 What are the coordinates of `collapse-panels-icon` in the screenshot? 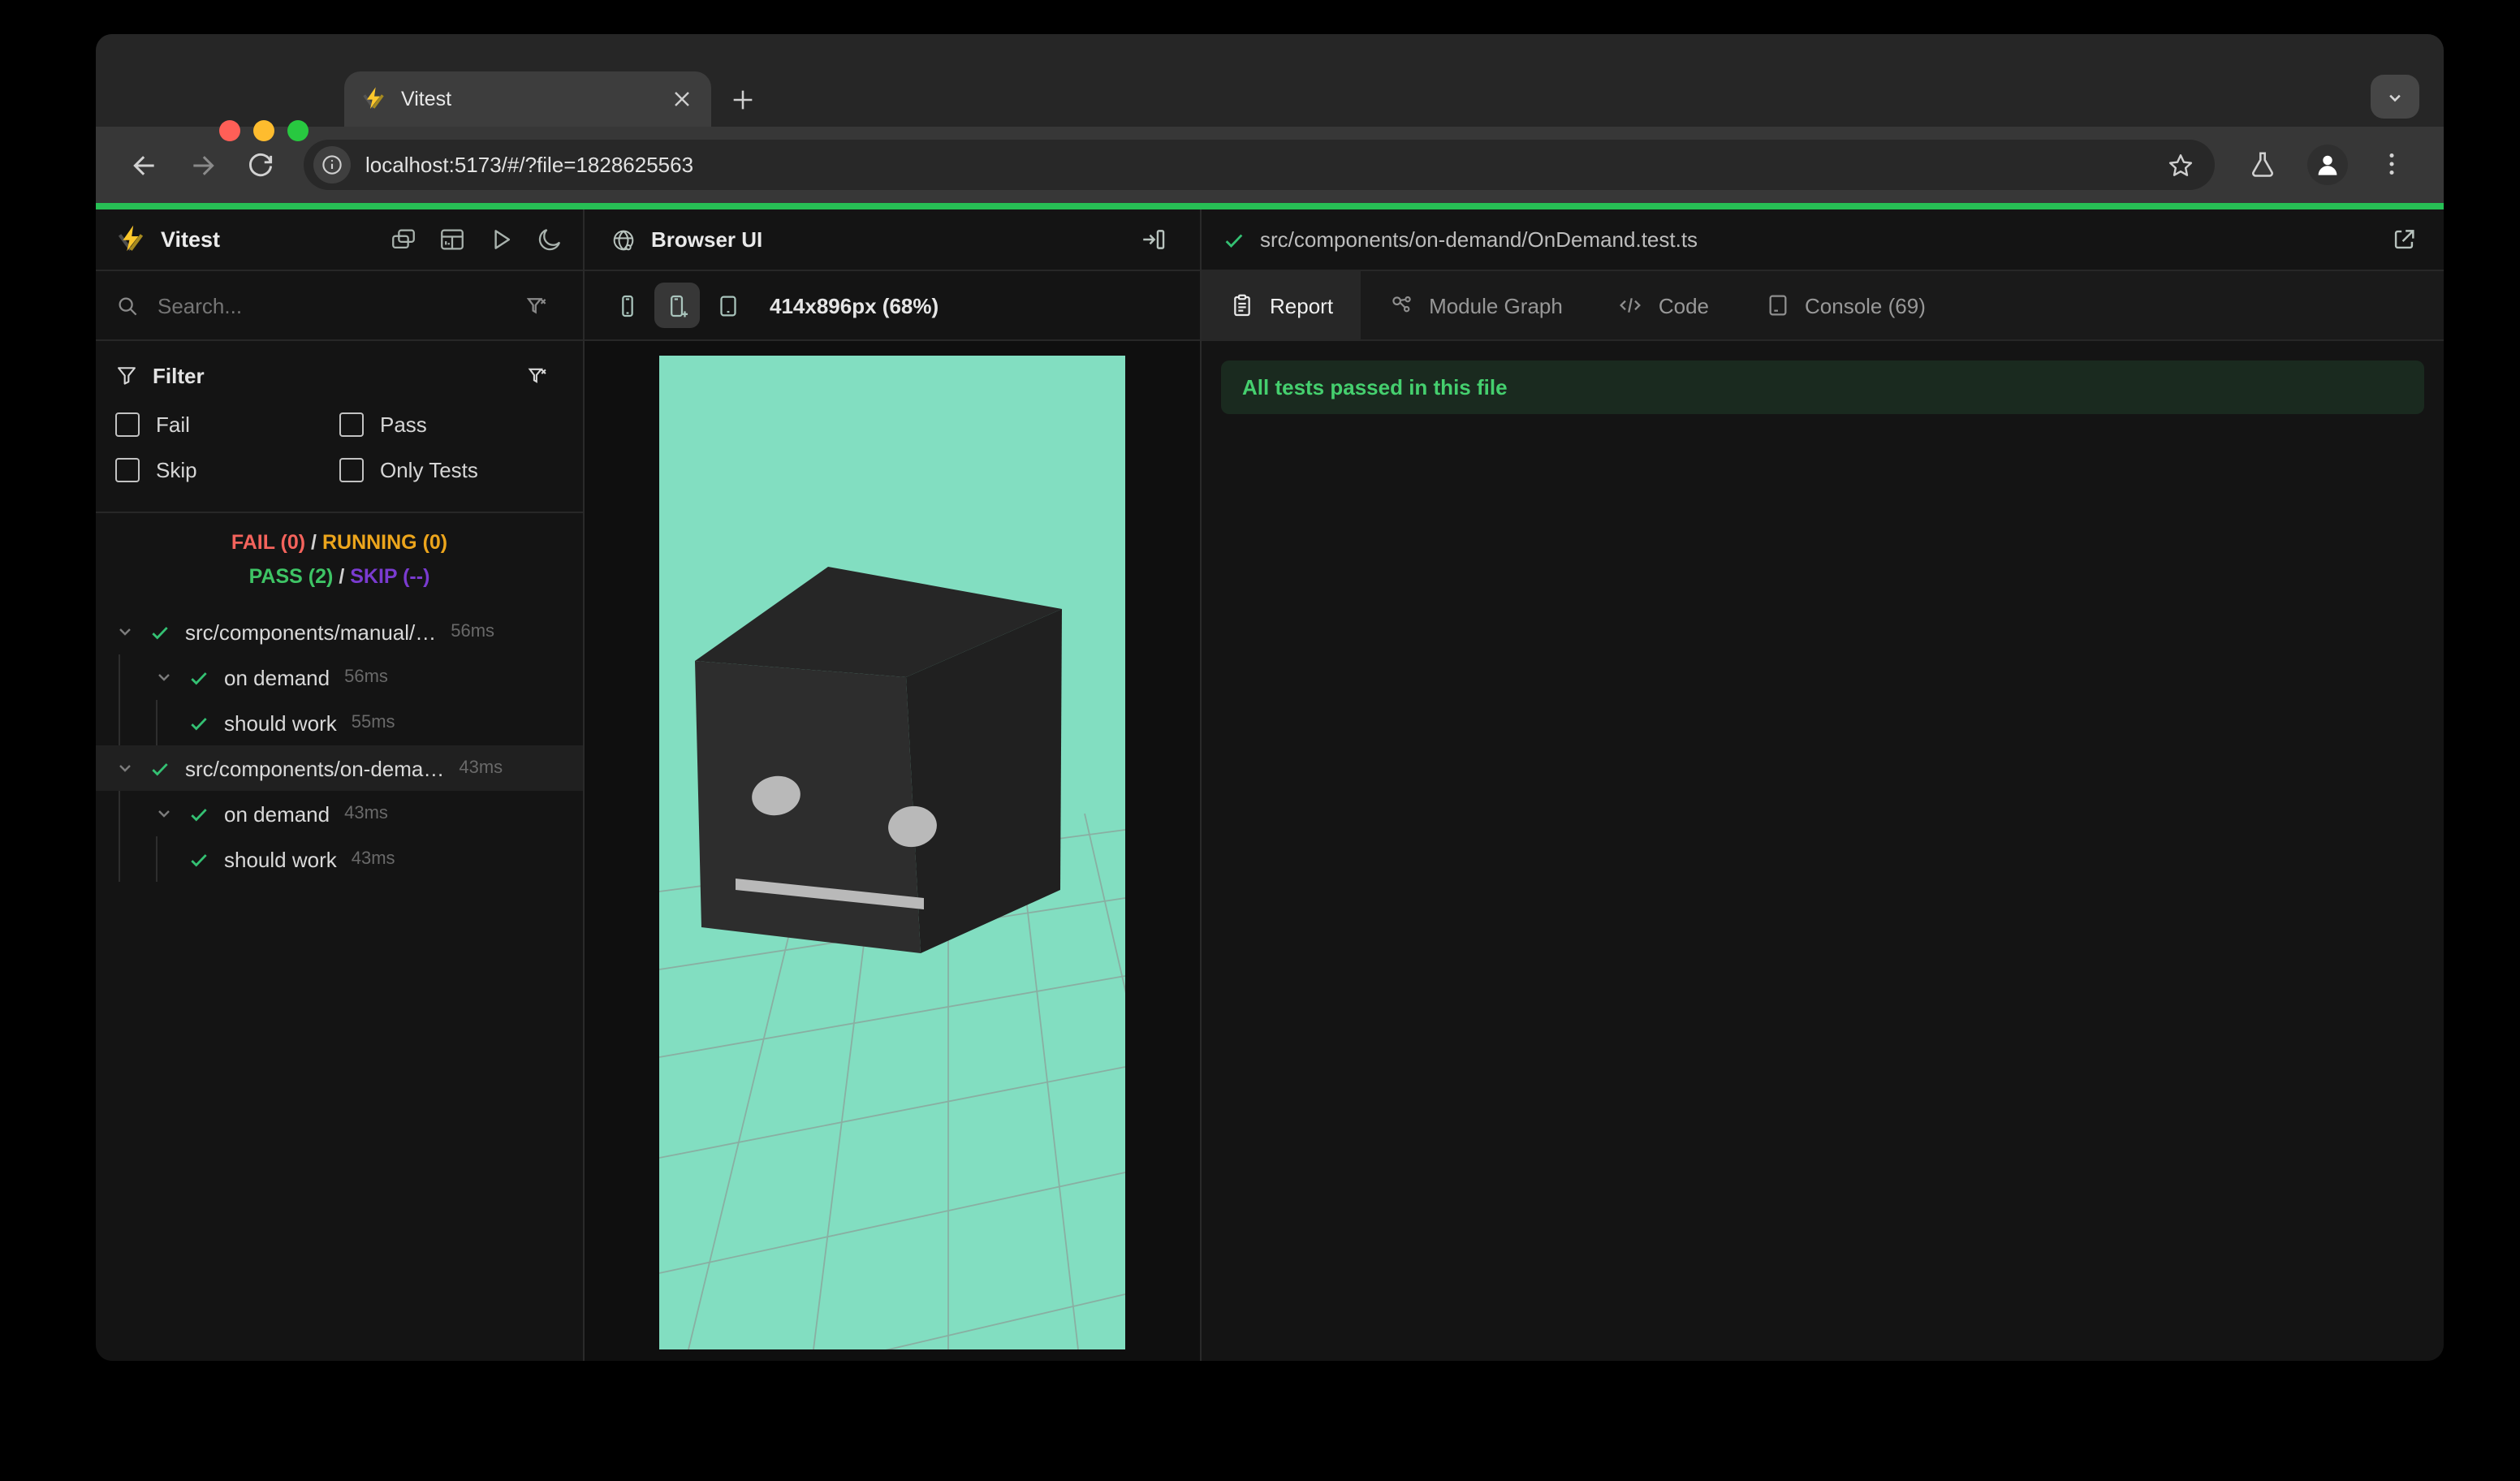 It's located at (403, 239).